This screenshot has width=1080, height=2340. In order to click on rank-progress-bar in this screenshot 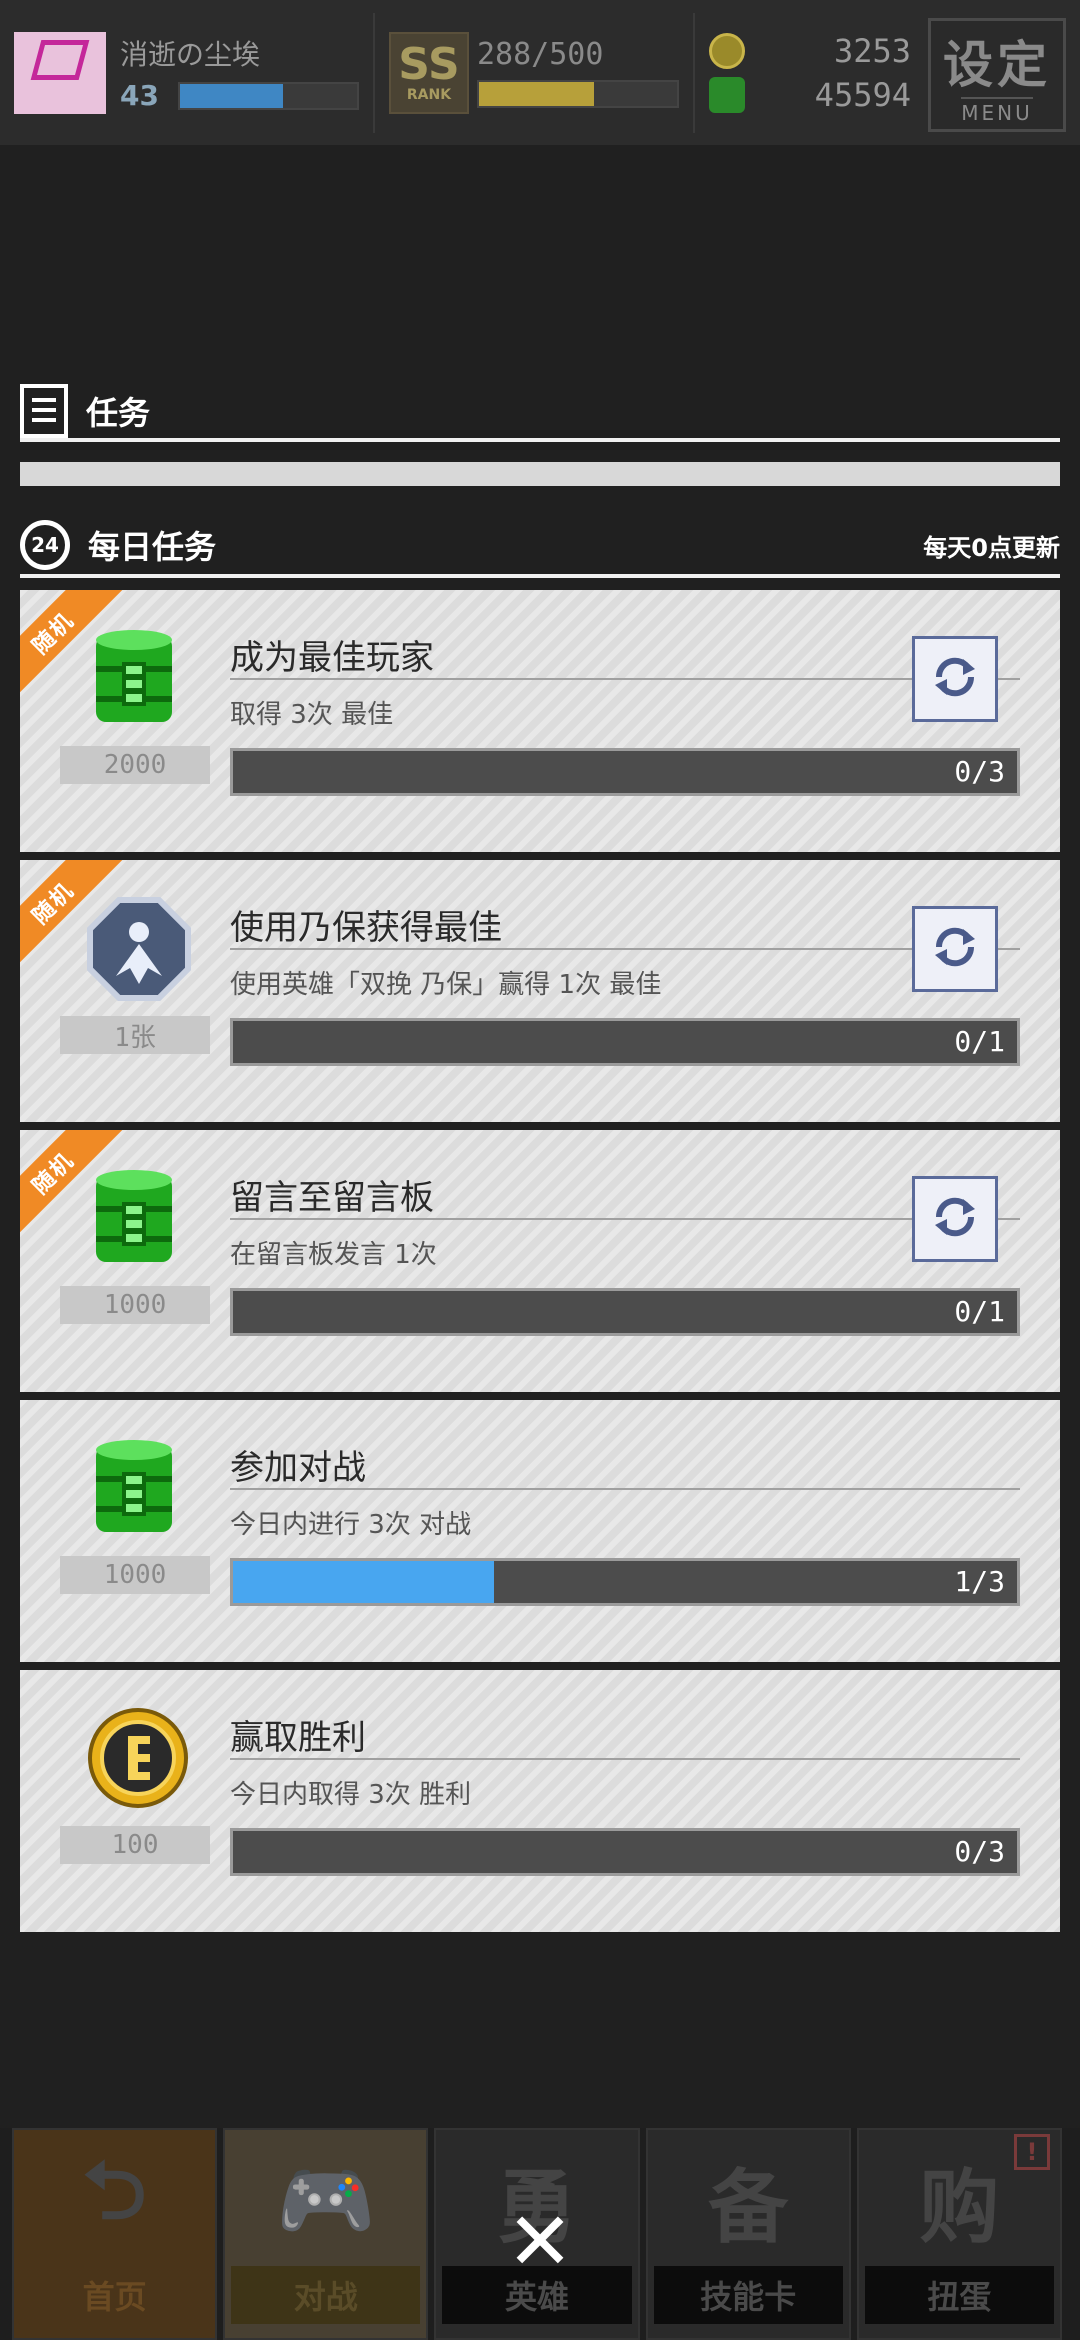, I will do `click(578, 94)`.